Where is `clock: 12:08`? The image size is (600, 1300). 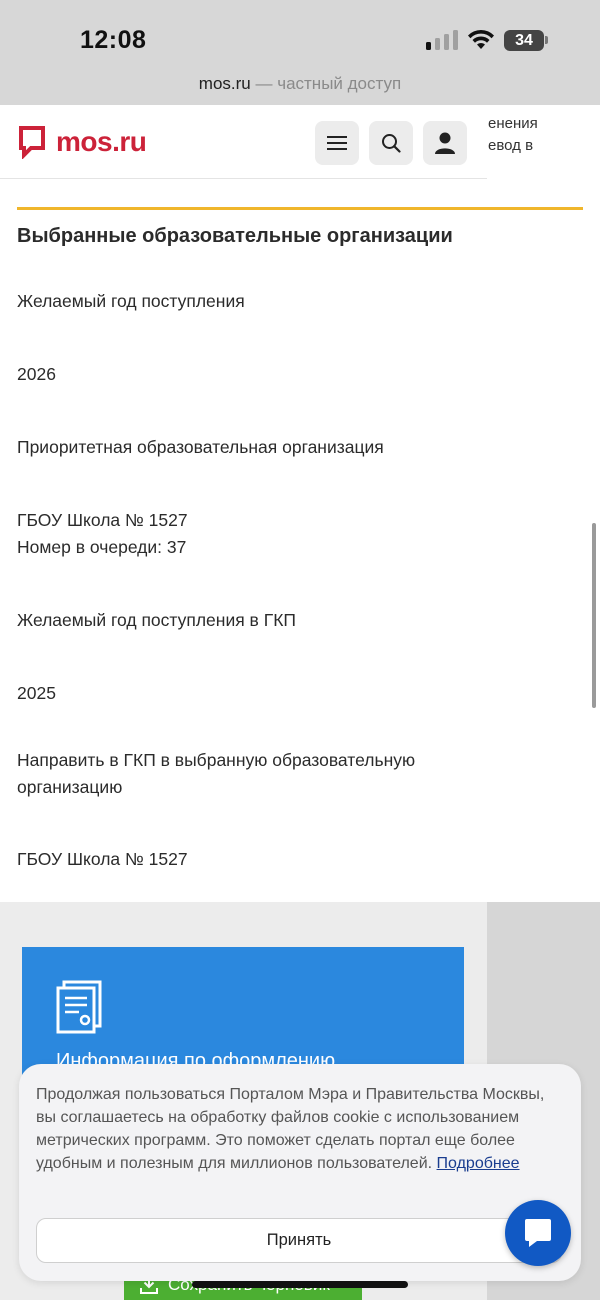
clock: 12:08 is located at coordinates (113, 40).